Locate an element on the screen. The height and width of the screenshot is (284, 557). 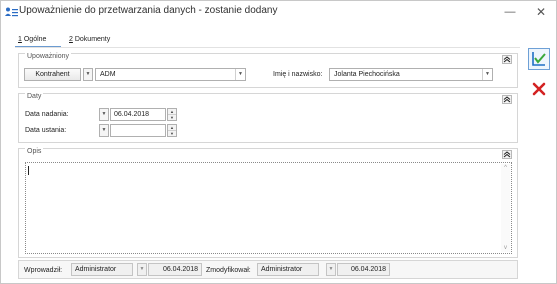
scroll-up-icon: ^ is located at coordinates (505, 168).